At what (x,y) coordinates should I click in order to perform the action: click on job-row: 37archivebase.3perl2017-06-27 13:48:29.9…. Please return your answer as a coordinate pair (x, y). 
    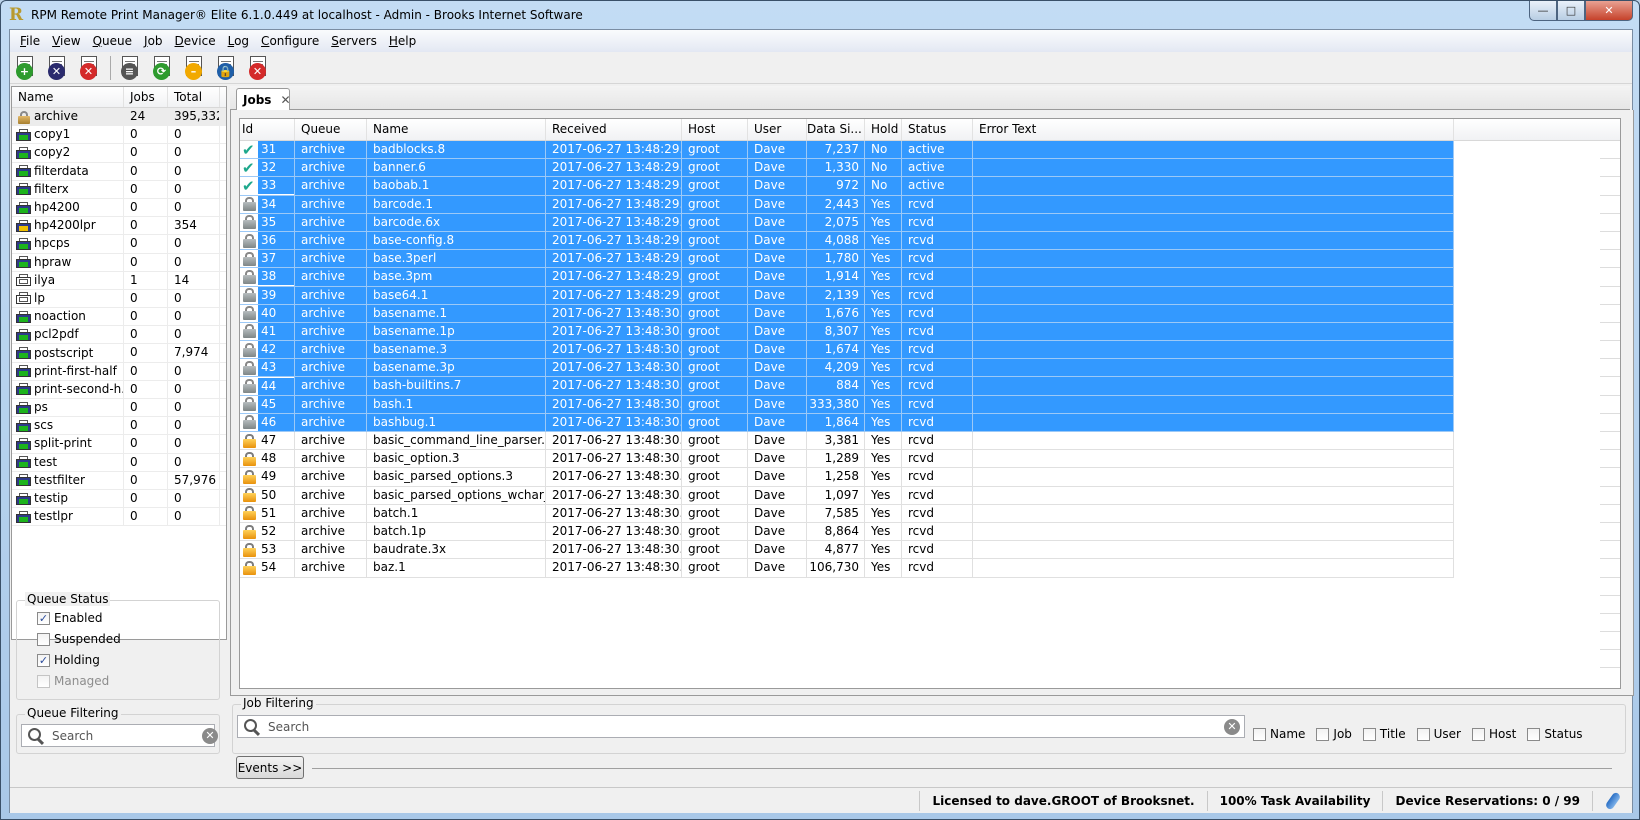
    Looking at the image, I should click on (930, 259).